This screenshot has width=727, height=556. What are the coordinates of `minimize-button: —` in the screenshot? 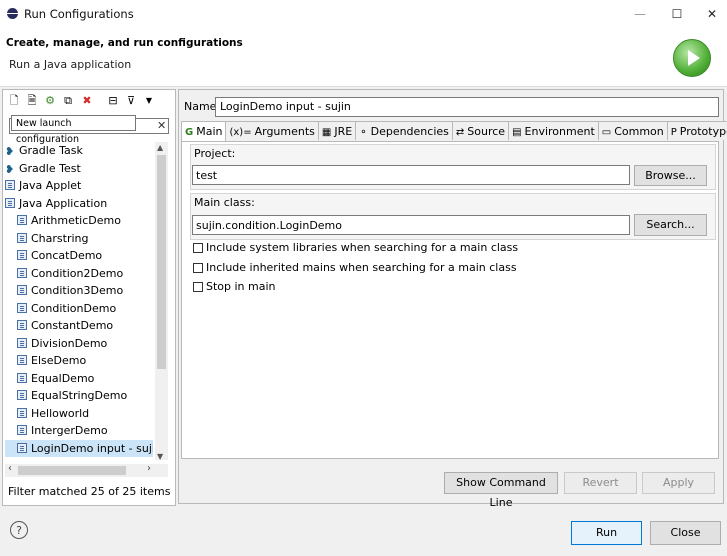 It's located at (640, 14).